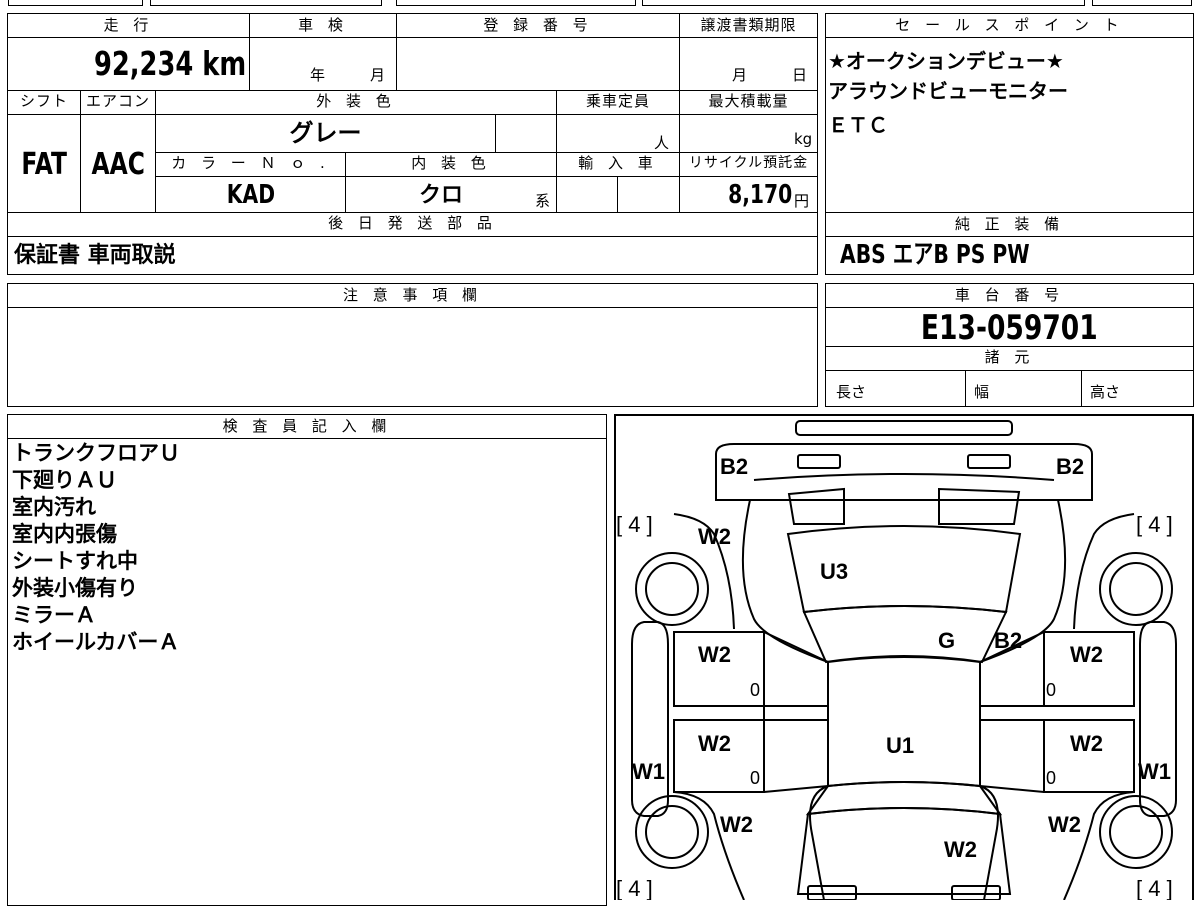  What do you see at coordinates (1008, 640) in the screenshot?
I see `mark-b2-roof: B2` at bounding box center [1008, 640].